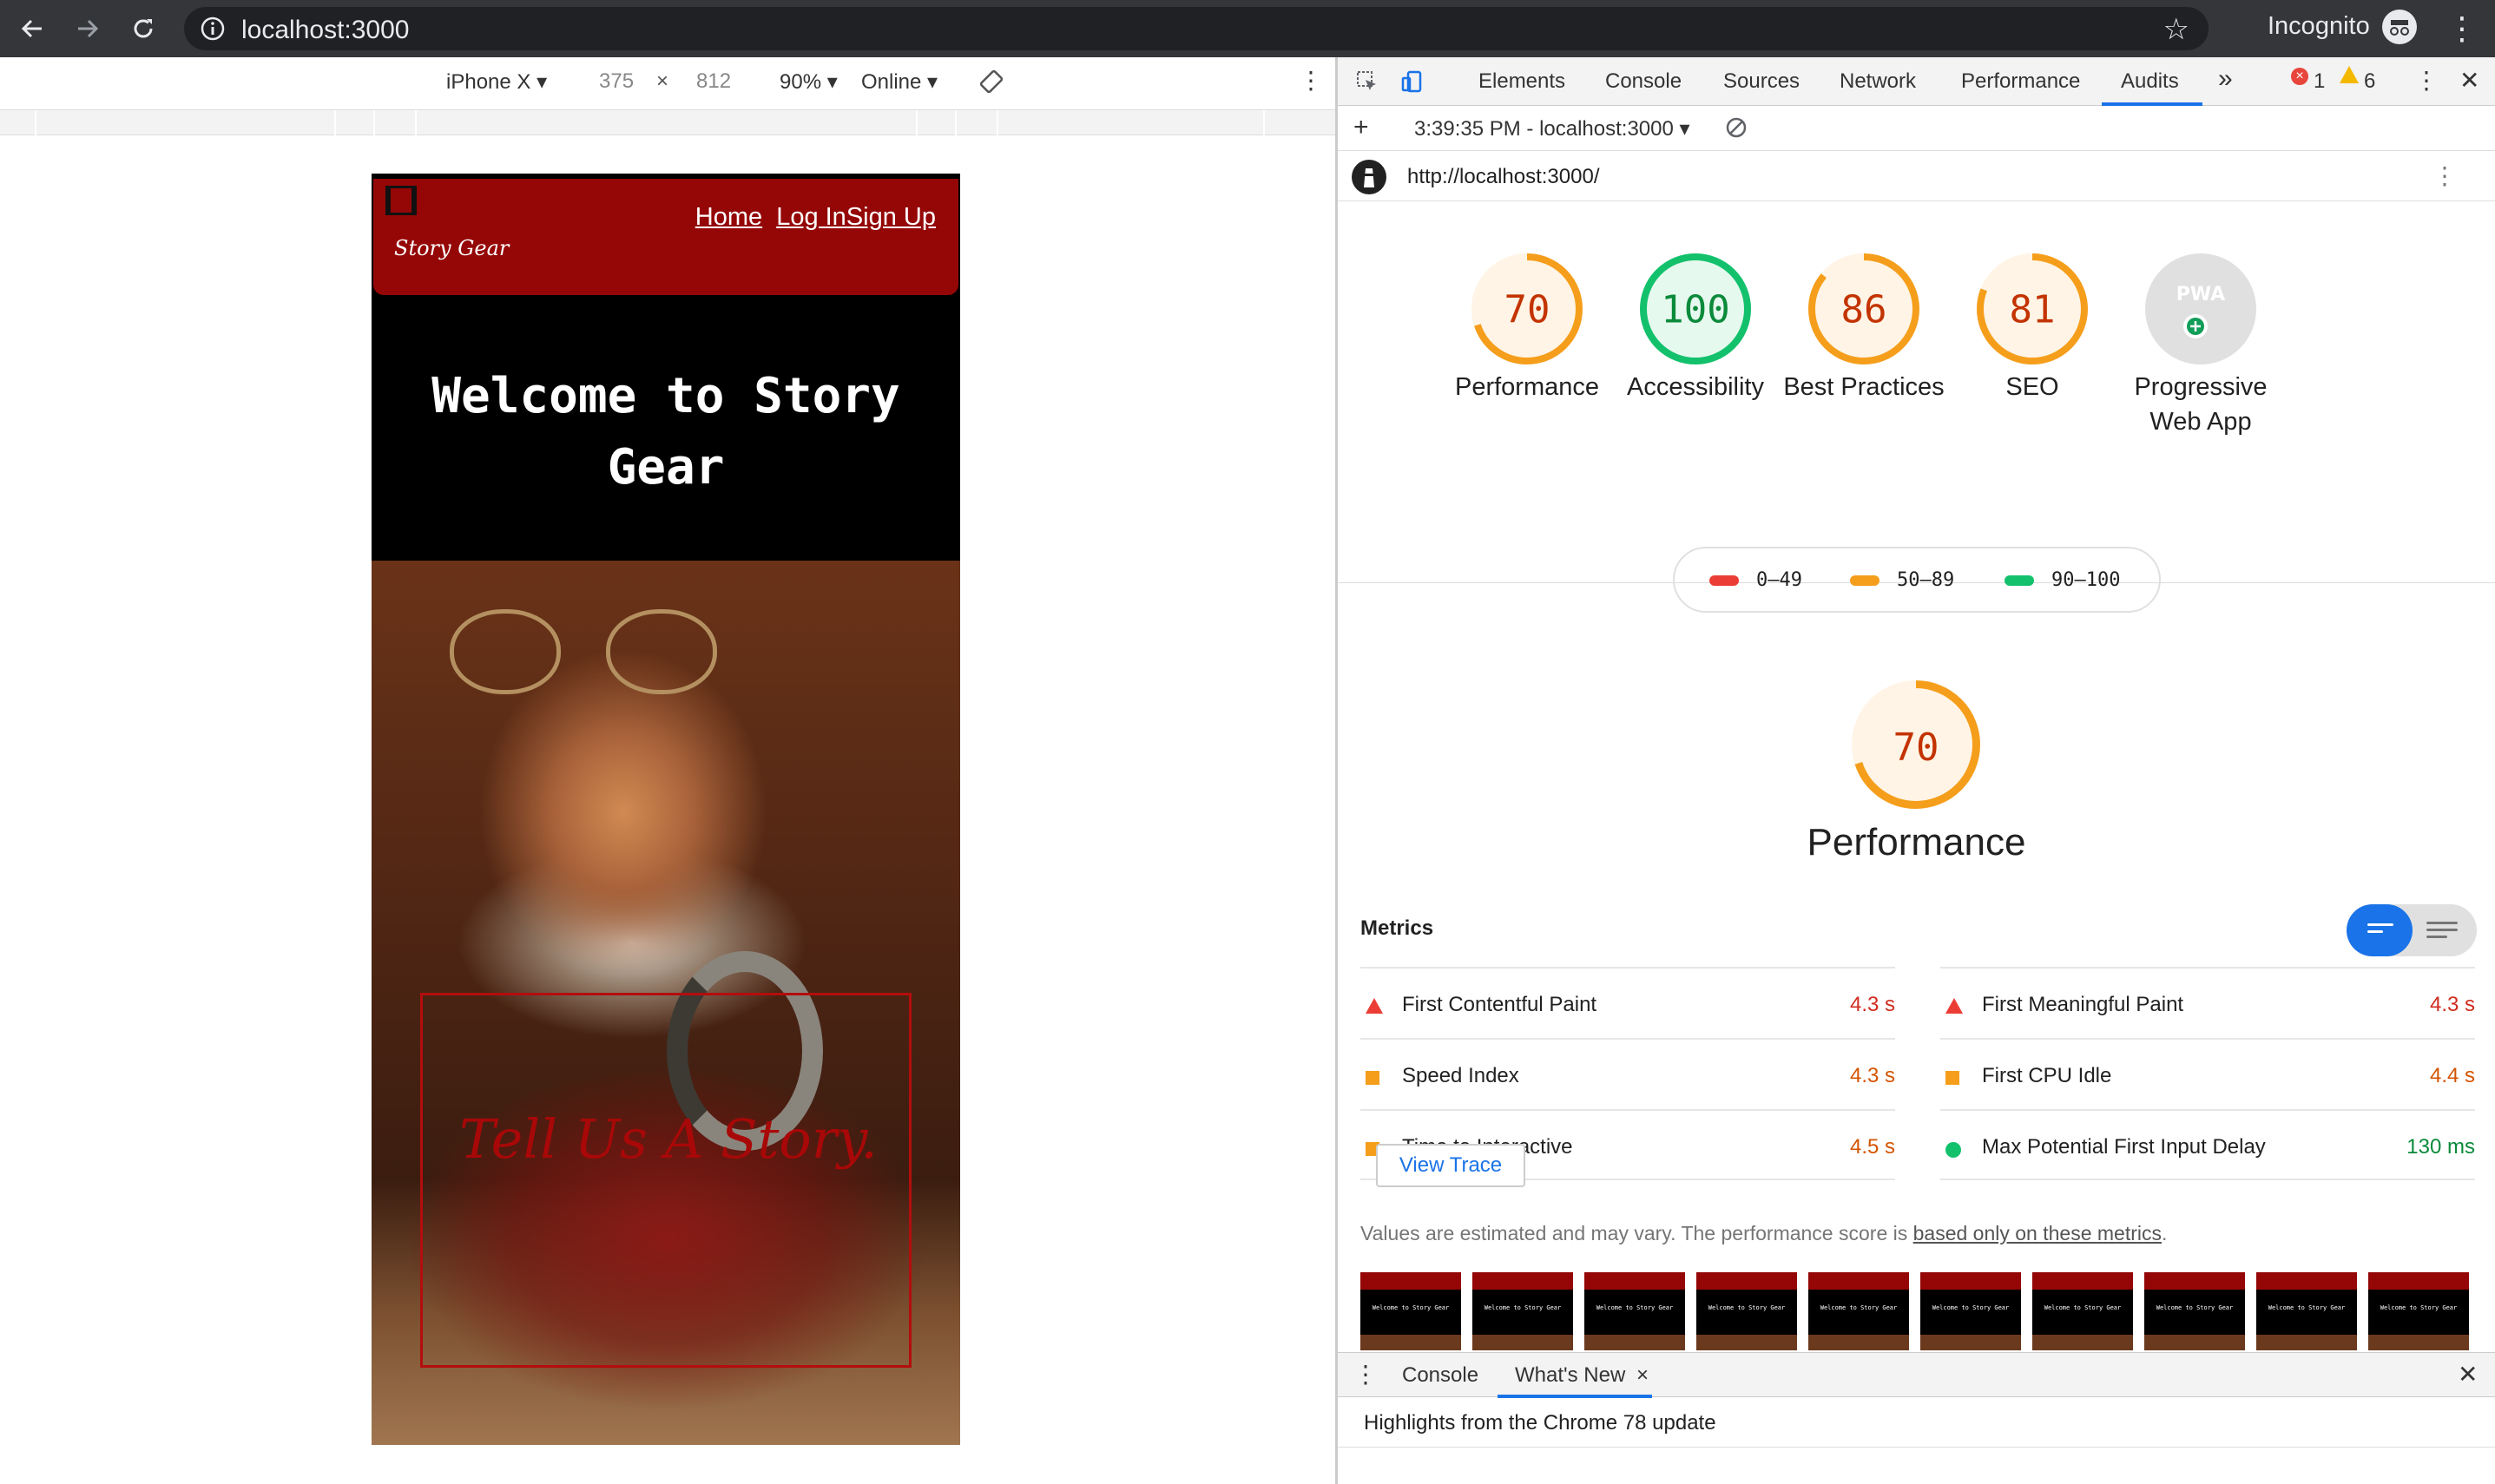  Describe the element at coordinates (1695, 387) in the screenshot. I see `gauge-label: Accessibility` at that location.